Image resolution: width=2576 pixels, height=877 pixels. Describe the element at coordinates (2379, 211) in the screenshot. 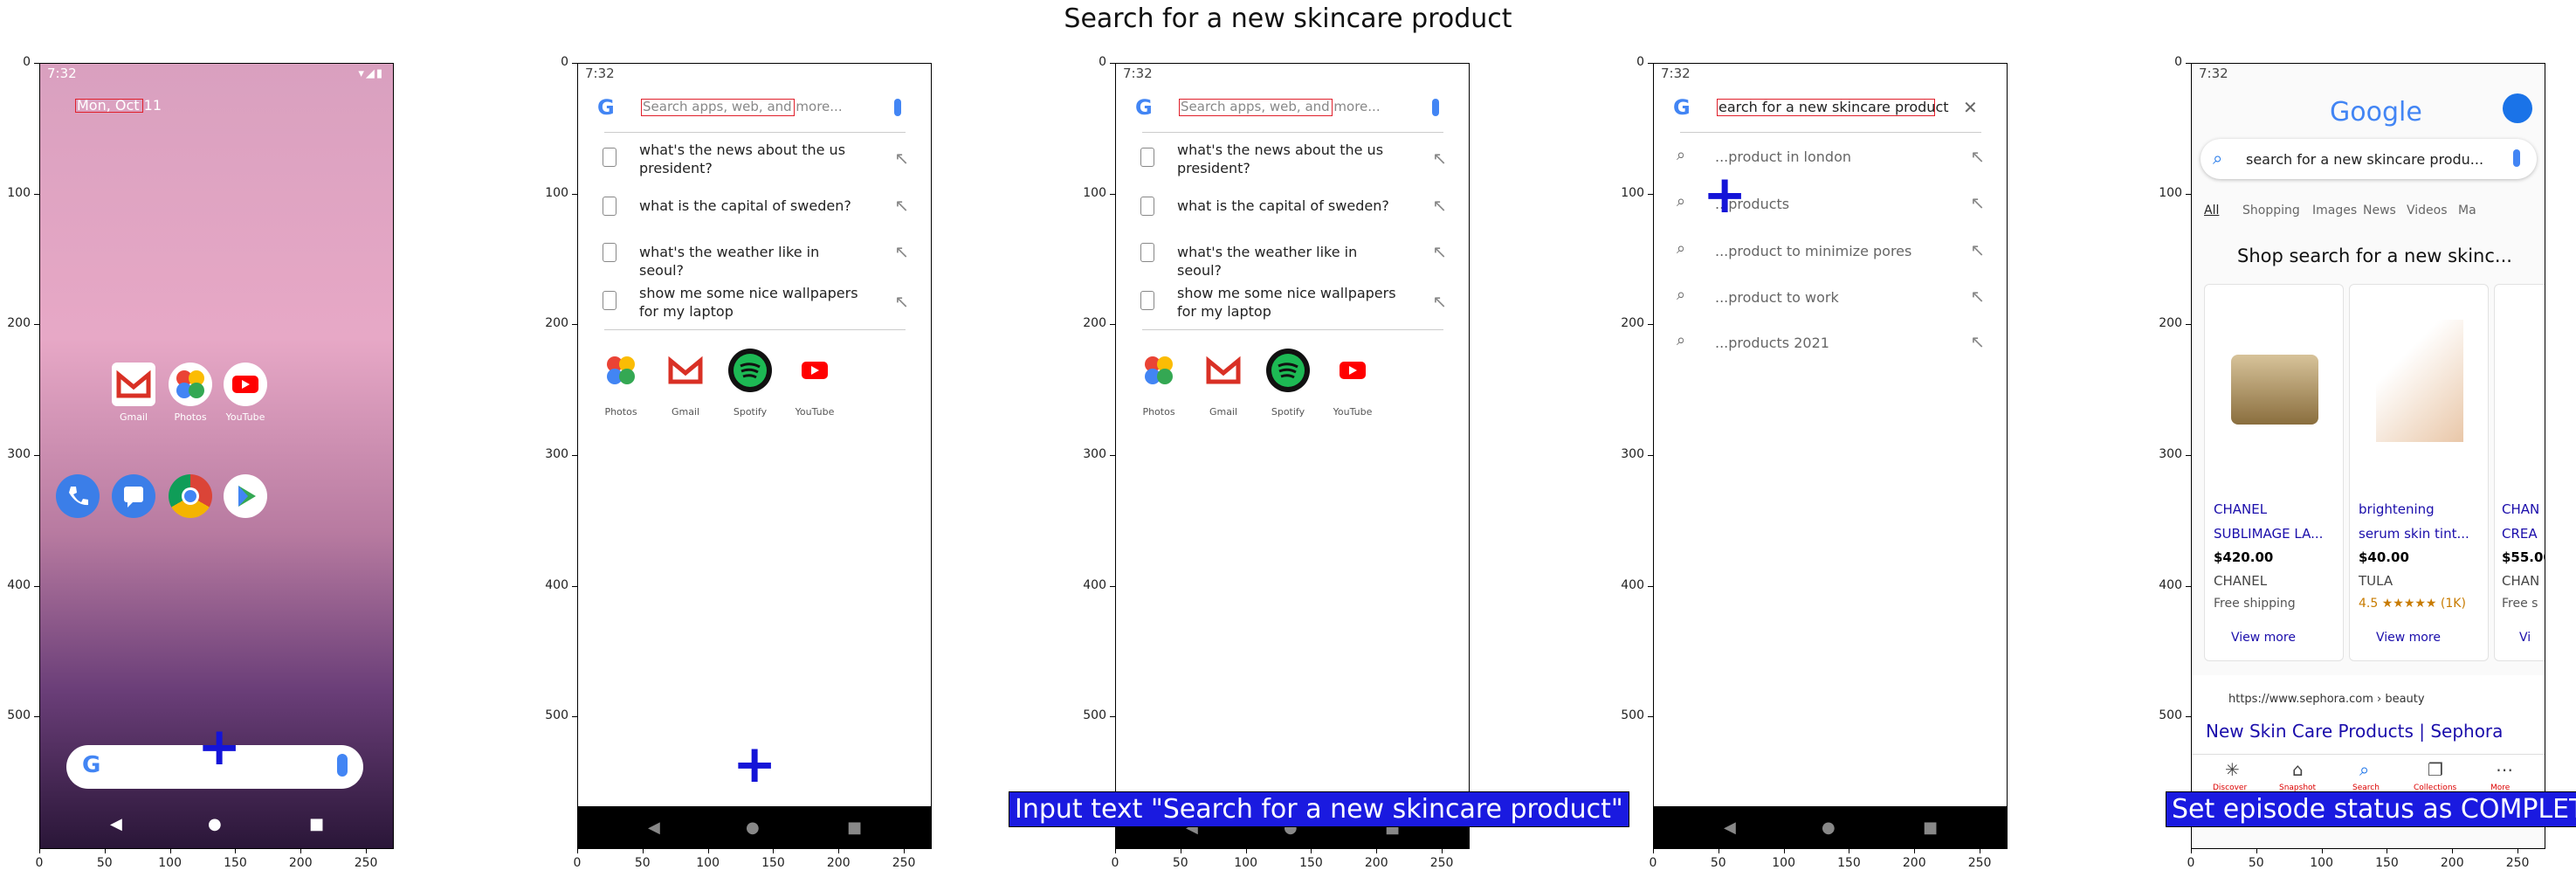

I see `tab-news: News` at that location.